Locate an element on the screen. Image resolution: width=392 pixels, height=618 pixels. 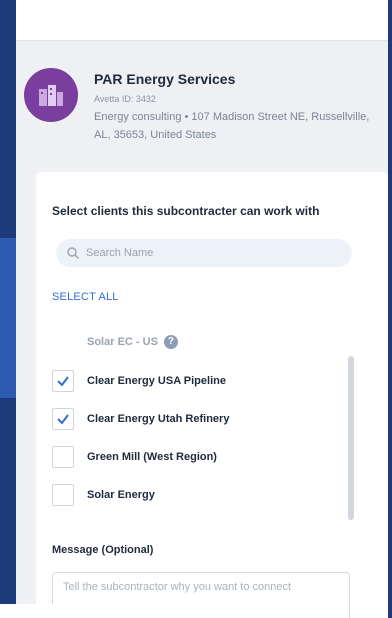
client-checkbox-clear-energy-usa-pipeline is located at coordinates (63, 381).